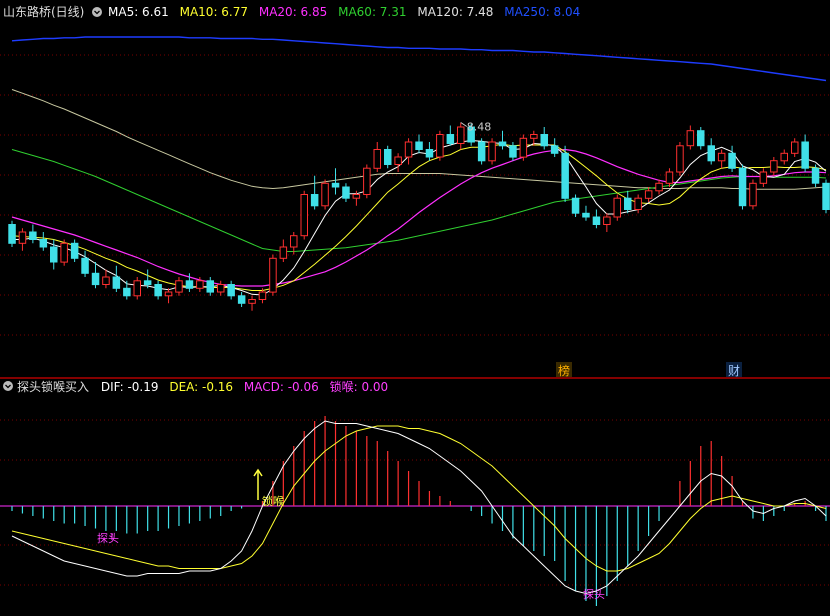 This screenshot has width=830, height=616. I want to click on ma60-legend: MA60: 7.31, so click(372, 12).